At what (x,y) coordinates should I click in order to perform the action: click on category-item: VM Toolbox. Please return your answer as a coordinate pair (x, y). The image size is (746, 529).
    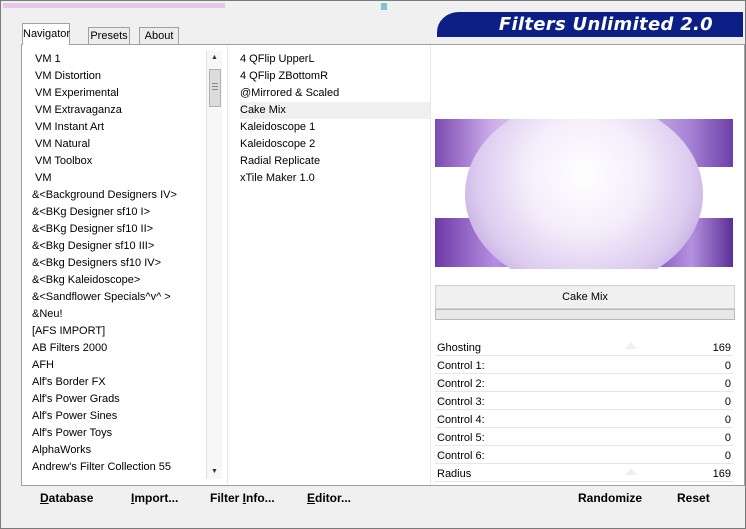
    Looking at the image, I should click on (120, 161).